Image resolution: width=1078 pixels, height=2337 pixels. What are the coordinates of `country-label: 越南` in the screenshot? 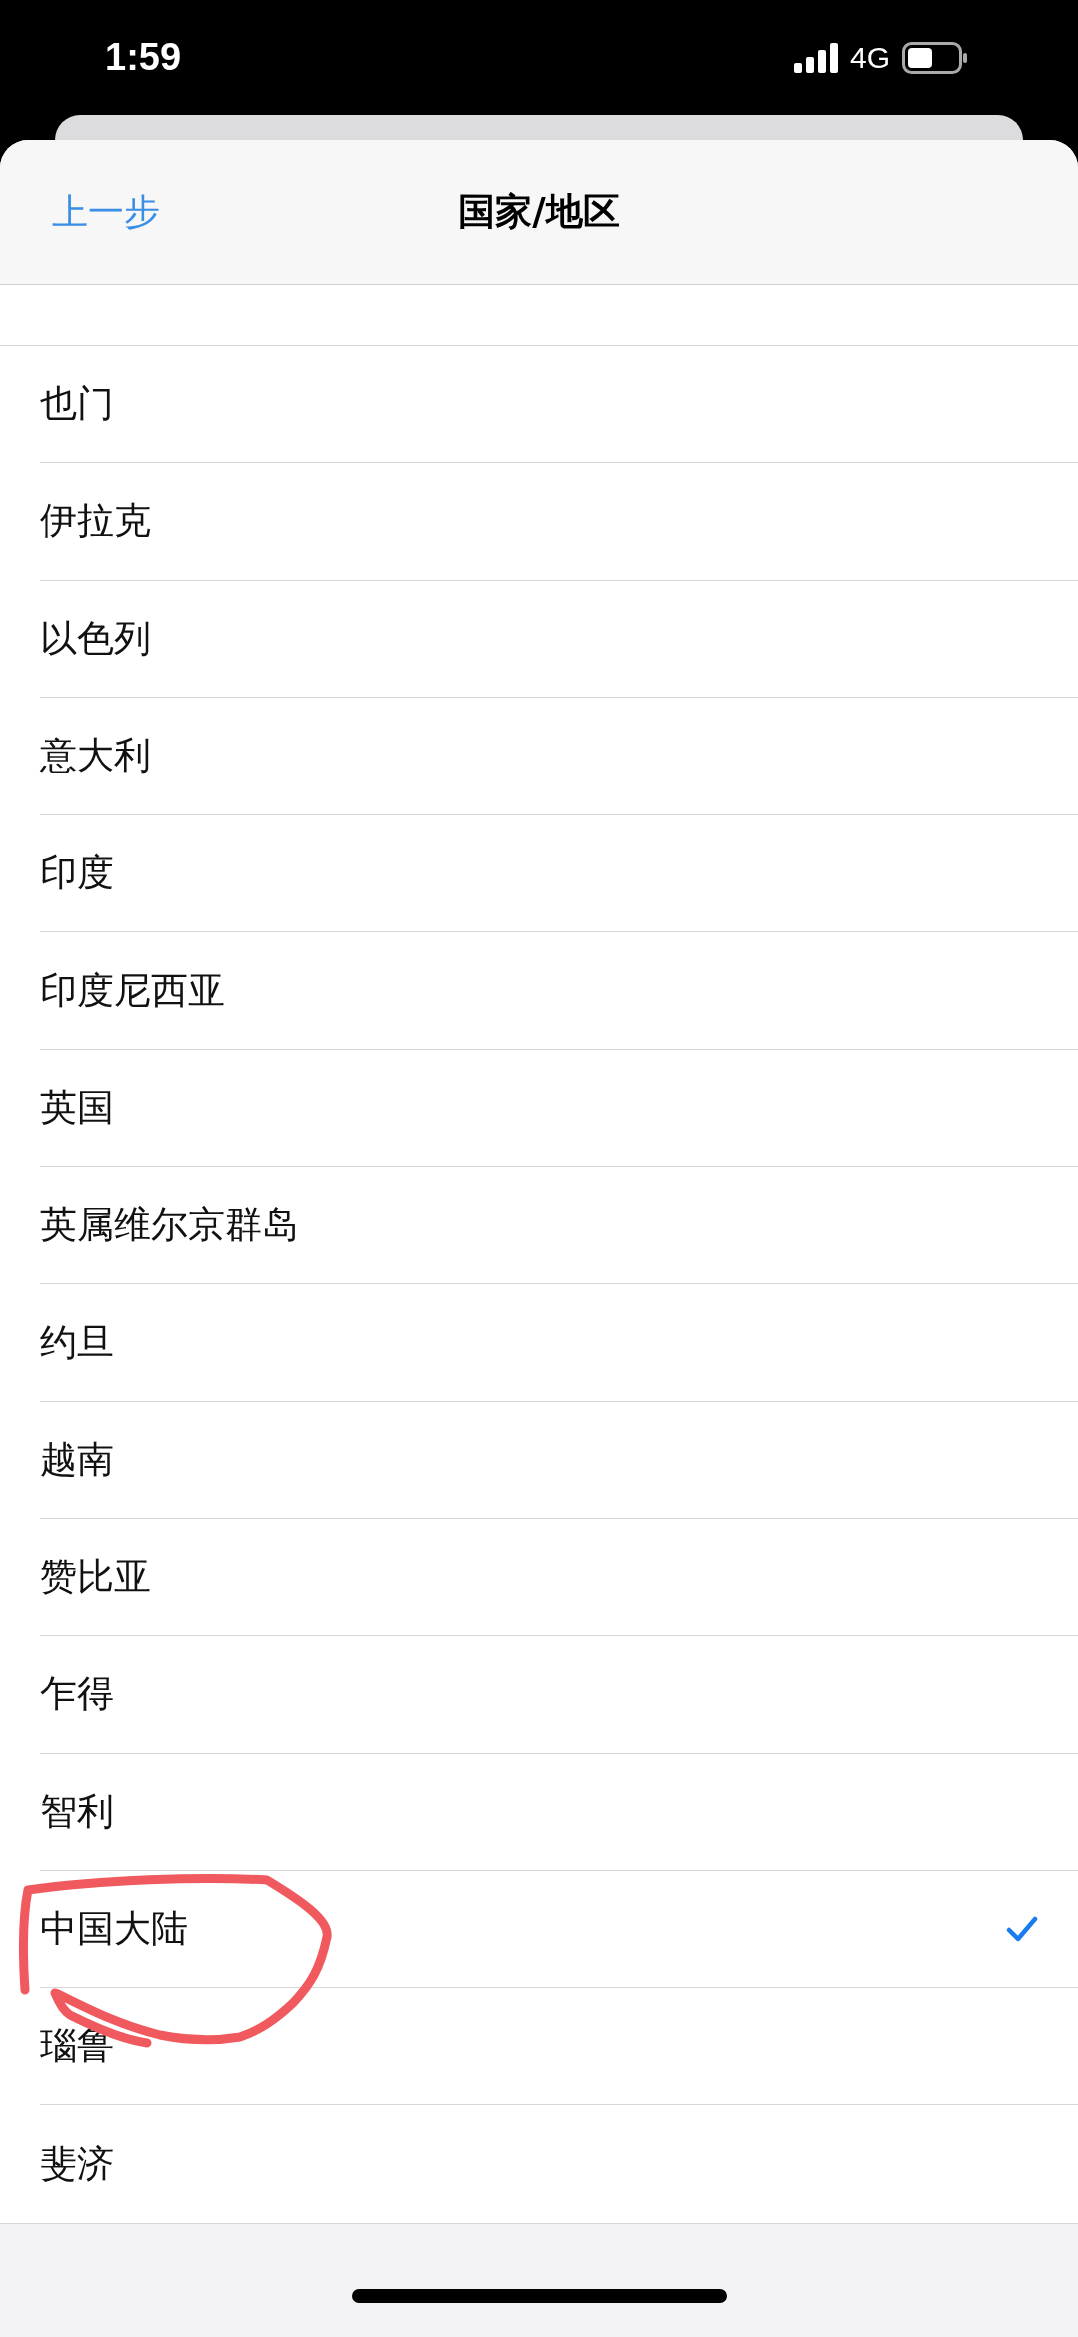 It's located at (77, 1459).